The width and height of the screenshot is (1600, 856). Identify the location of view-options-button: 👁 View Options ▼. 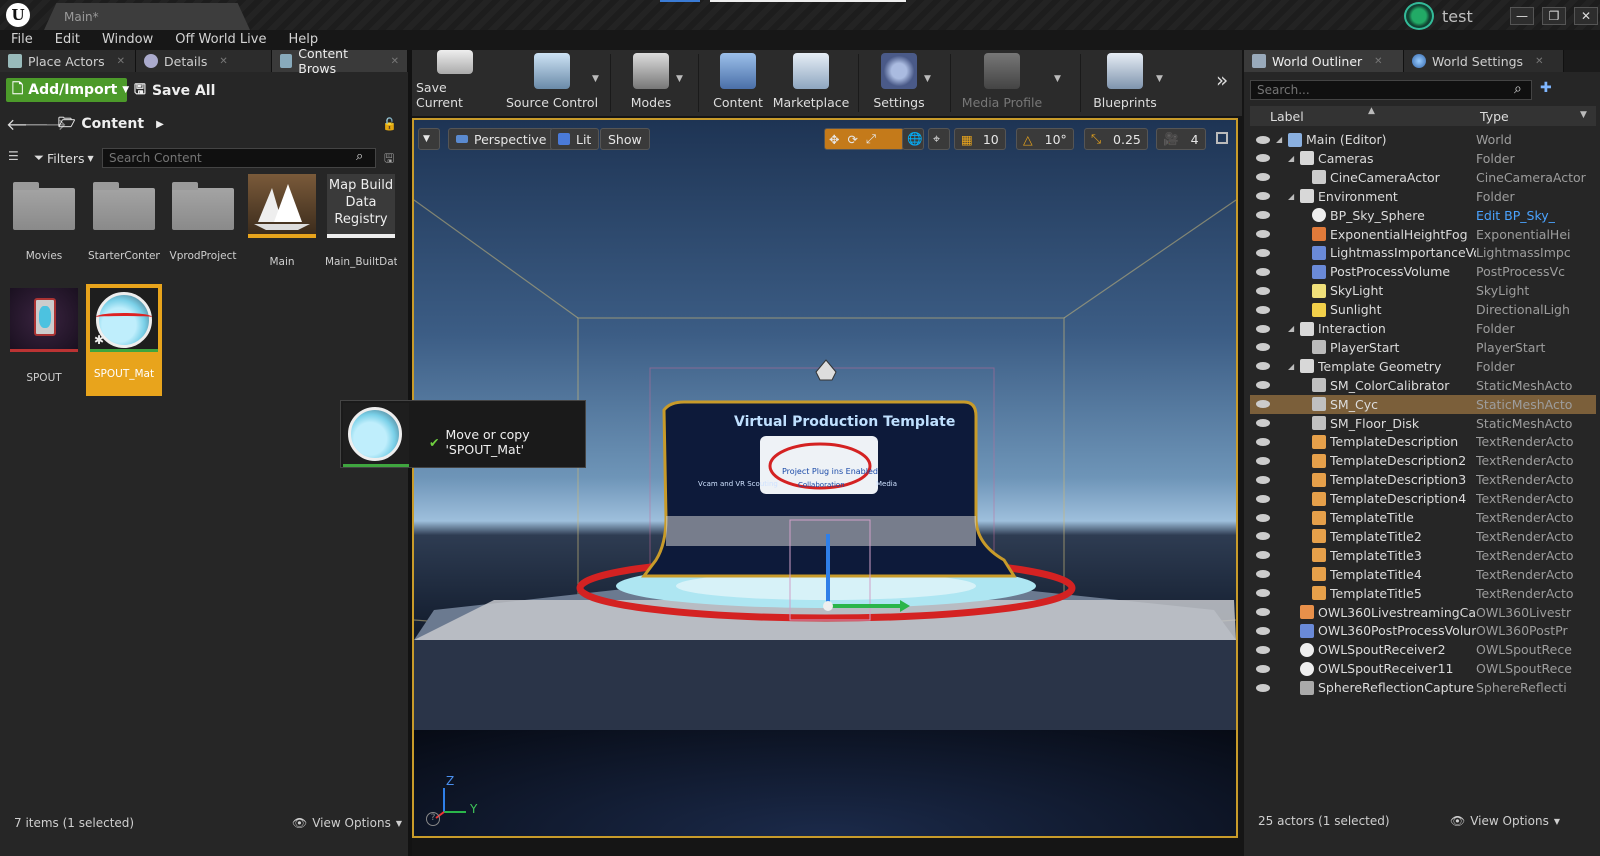
(347, 823).